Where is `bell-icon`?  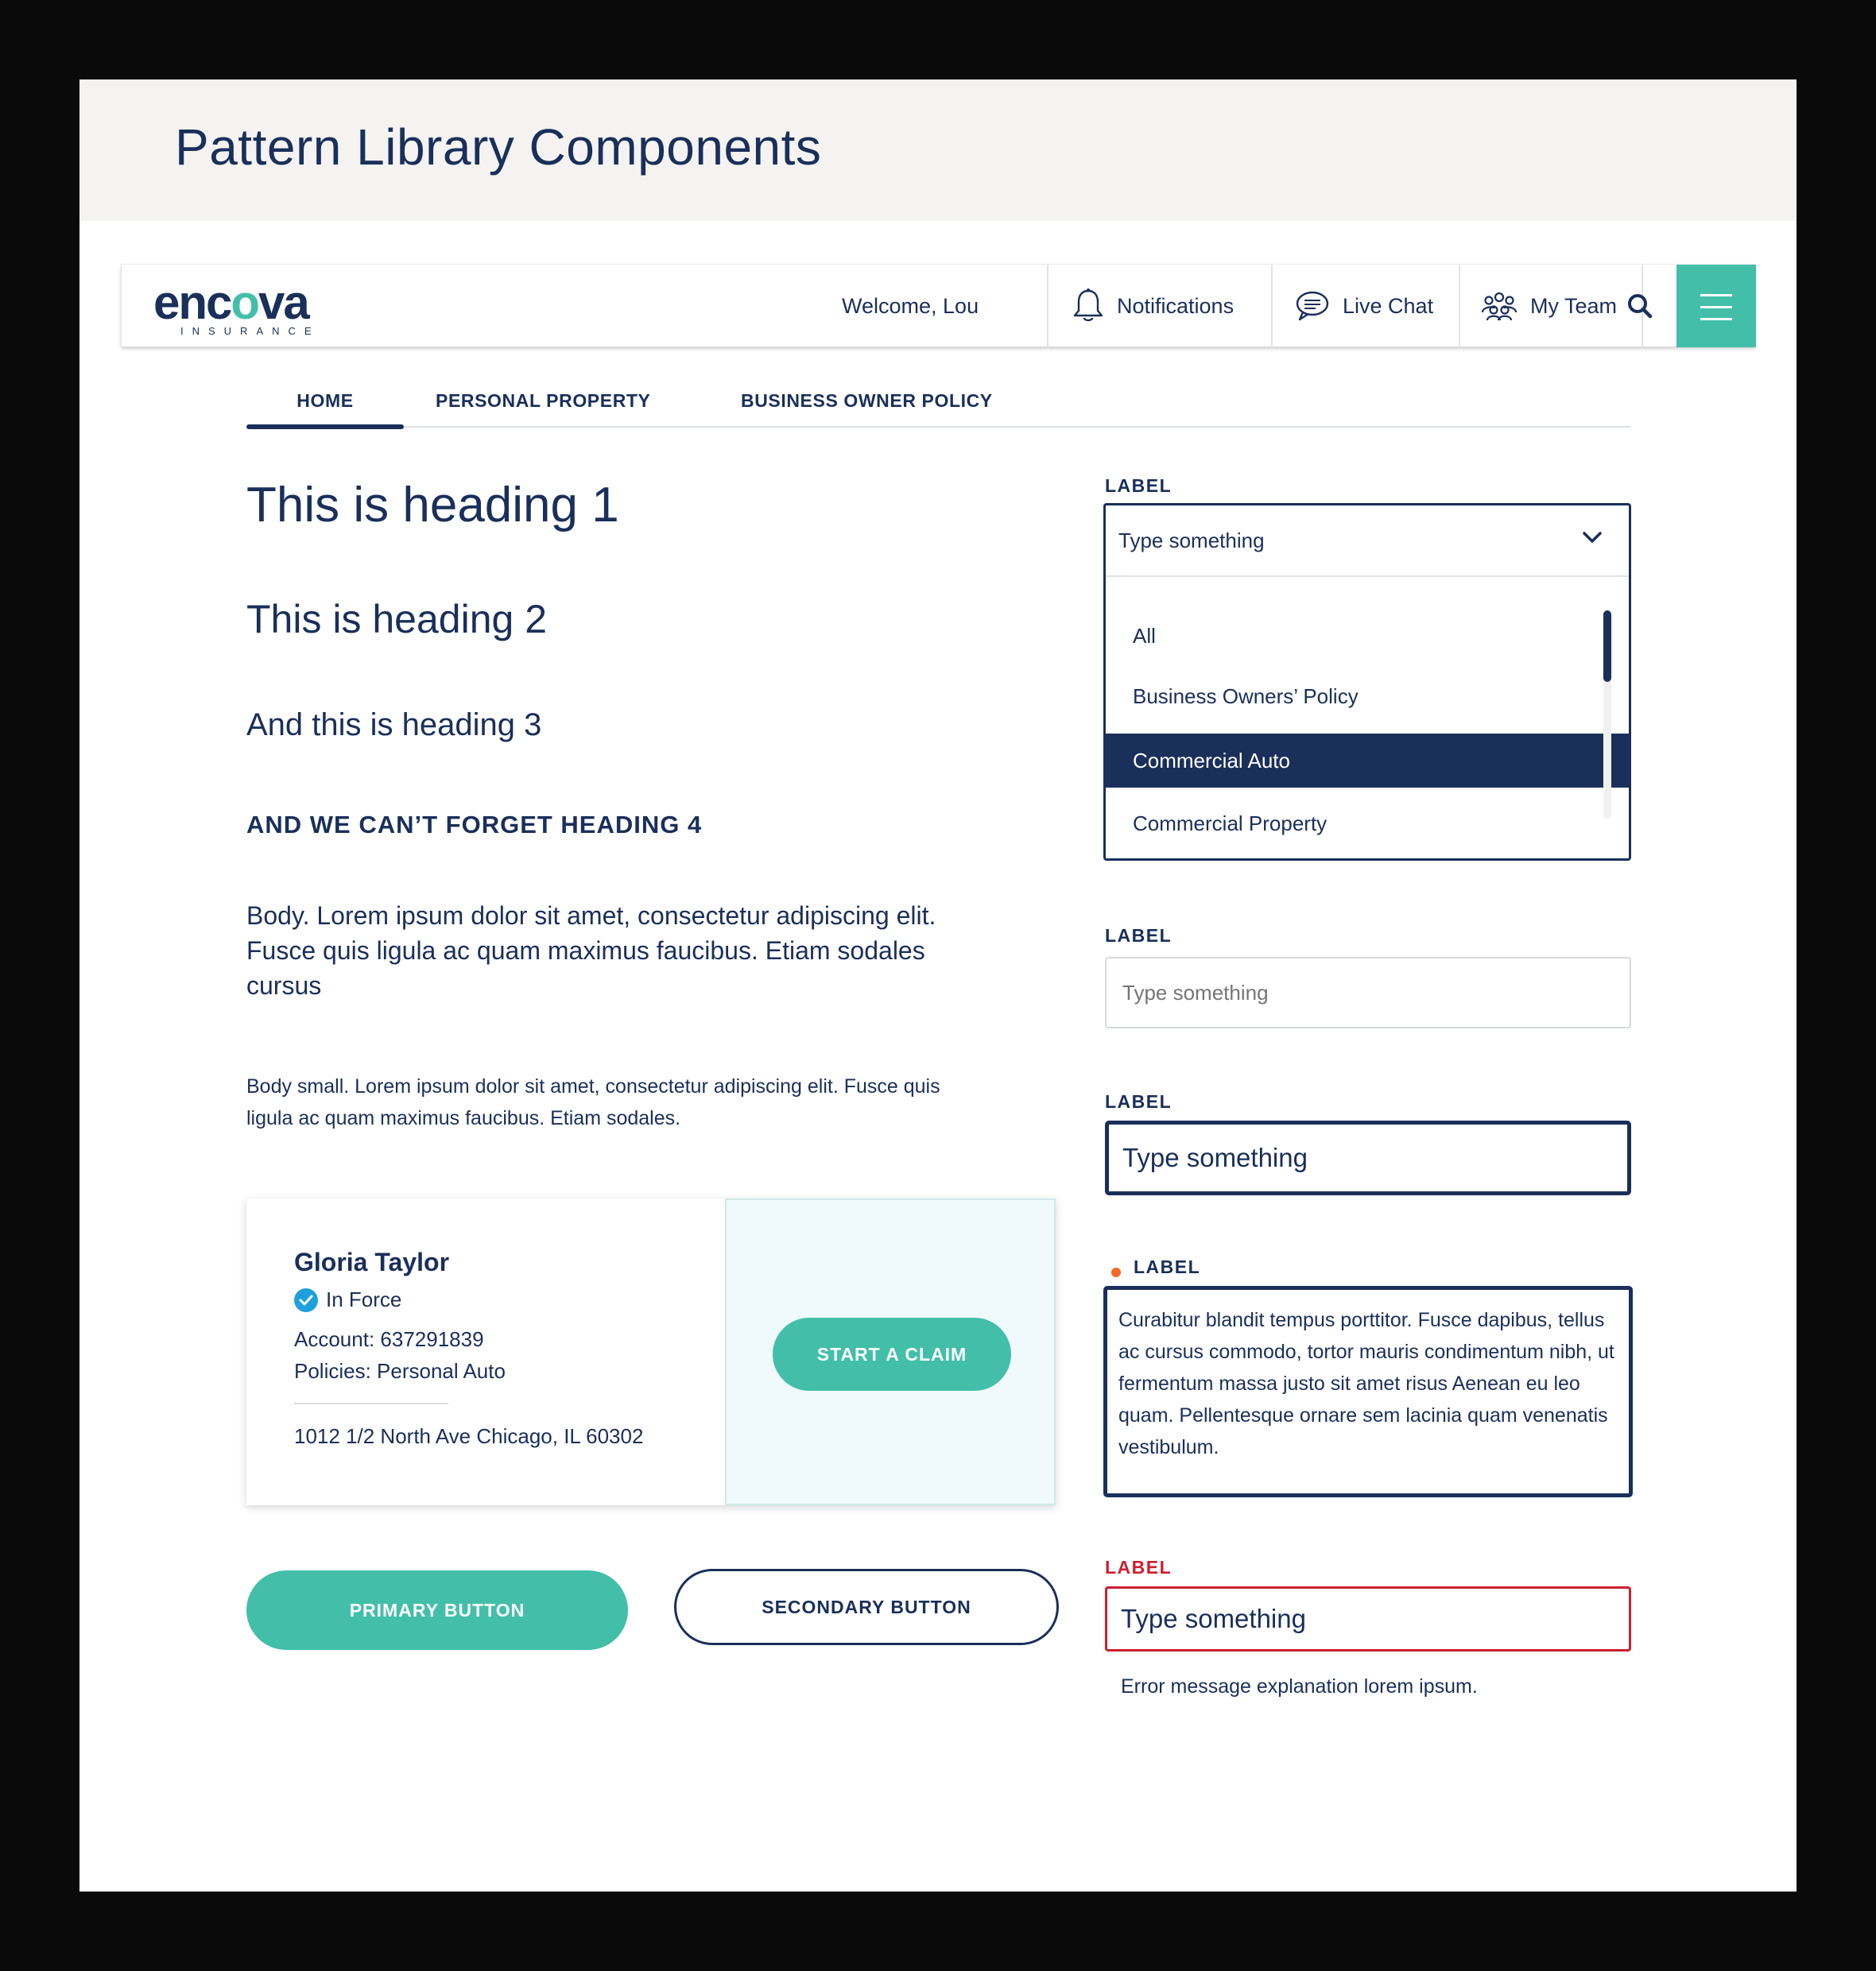
bell-icon is located at coordinates (1088, 305).